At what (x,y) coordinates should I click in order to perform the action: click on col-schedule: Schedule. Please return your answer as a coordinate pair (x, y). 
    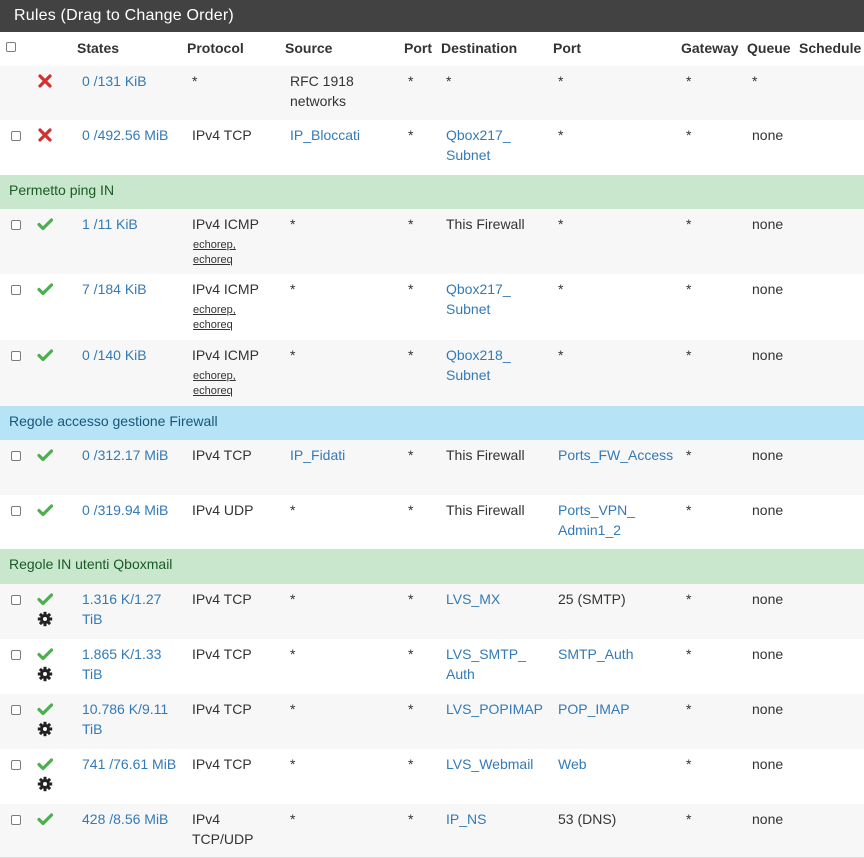
    Looking at the image, I should click on (830, 48).